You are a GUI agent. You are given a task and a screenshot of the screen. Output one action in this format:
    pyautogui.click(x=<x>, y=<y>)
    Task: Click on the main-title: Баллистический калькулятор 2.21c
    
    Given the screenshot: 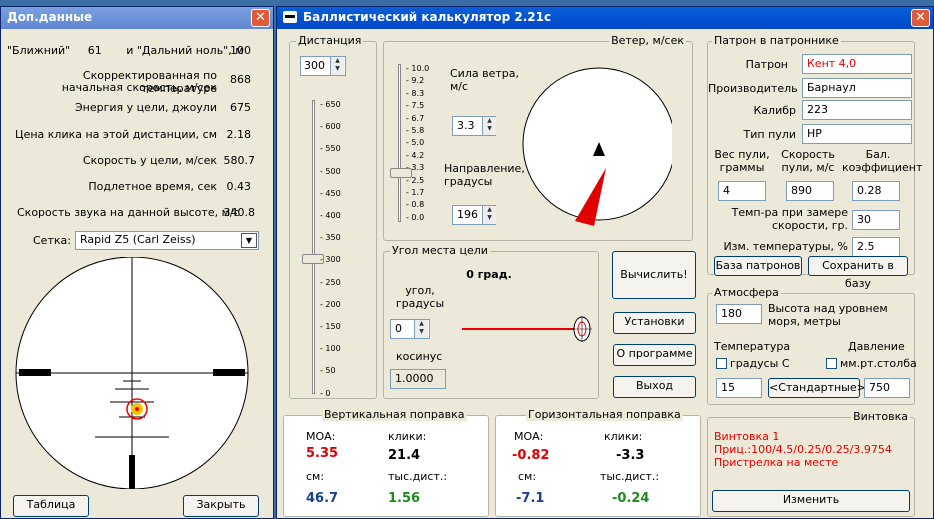 What is the action you would take?
    pyautogui.click(x=427, y=17)
    